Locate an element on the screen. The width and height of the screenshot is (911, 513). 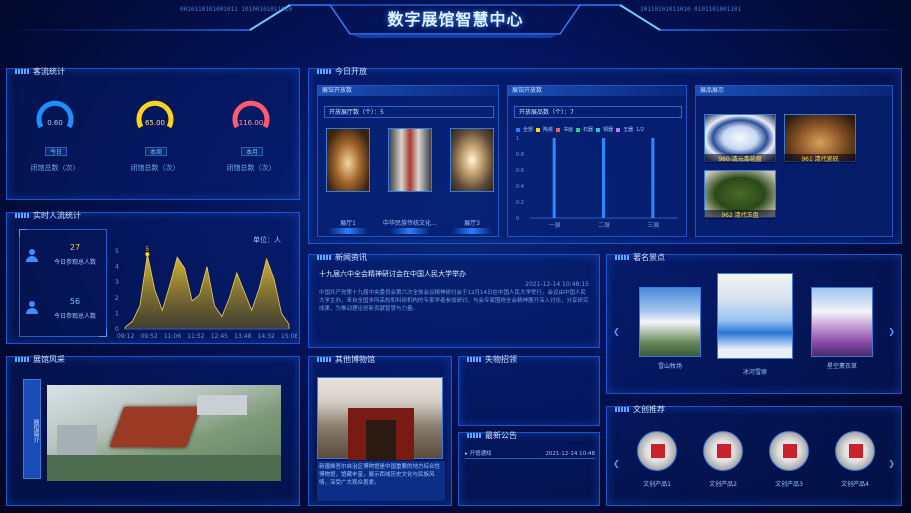
gauge-3-tag: 本月 is located at coordinates (252, 151).